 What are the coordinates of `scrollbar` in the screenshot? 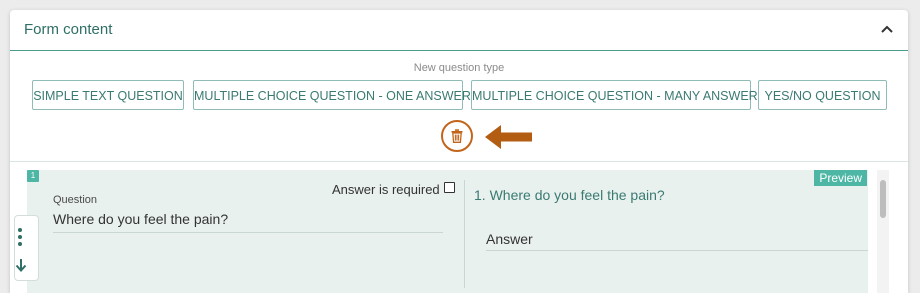 It's located at (883, 231).